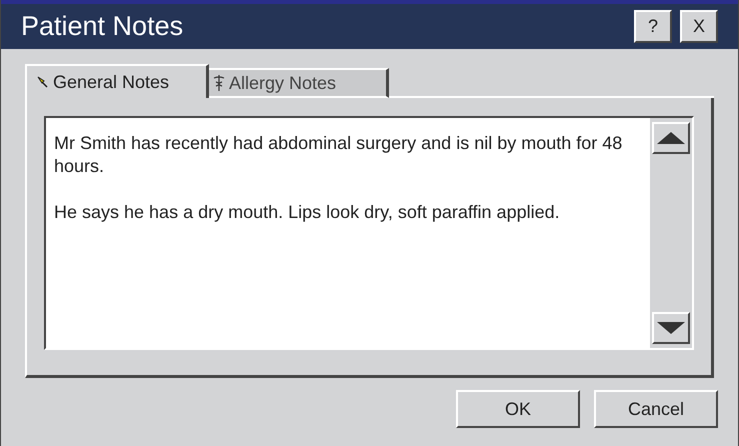 The width and height of the screenshot is (739, 446). I want to click on note-paragraph: Mr Smith has recently had abdominal surgery and is nil by mouth for 48 hours., so click(339, 155).